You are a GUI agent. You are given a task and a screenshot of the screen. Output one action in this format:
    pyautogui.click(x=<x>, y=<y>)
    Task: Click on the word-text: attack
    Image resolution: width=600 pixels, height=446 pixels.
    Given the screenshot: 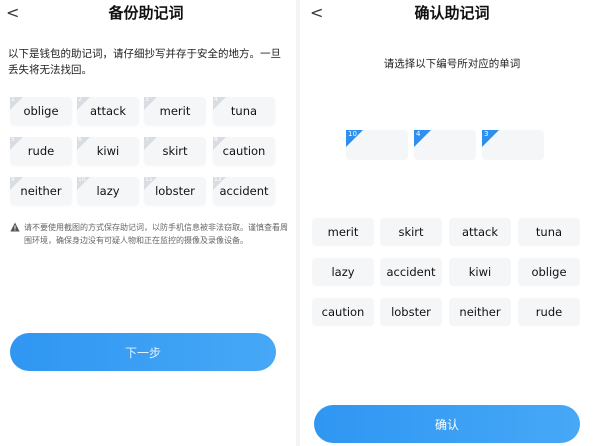 What is the action you would take?
    pyautogui.click(x=108, y=111)
    